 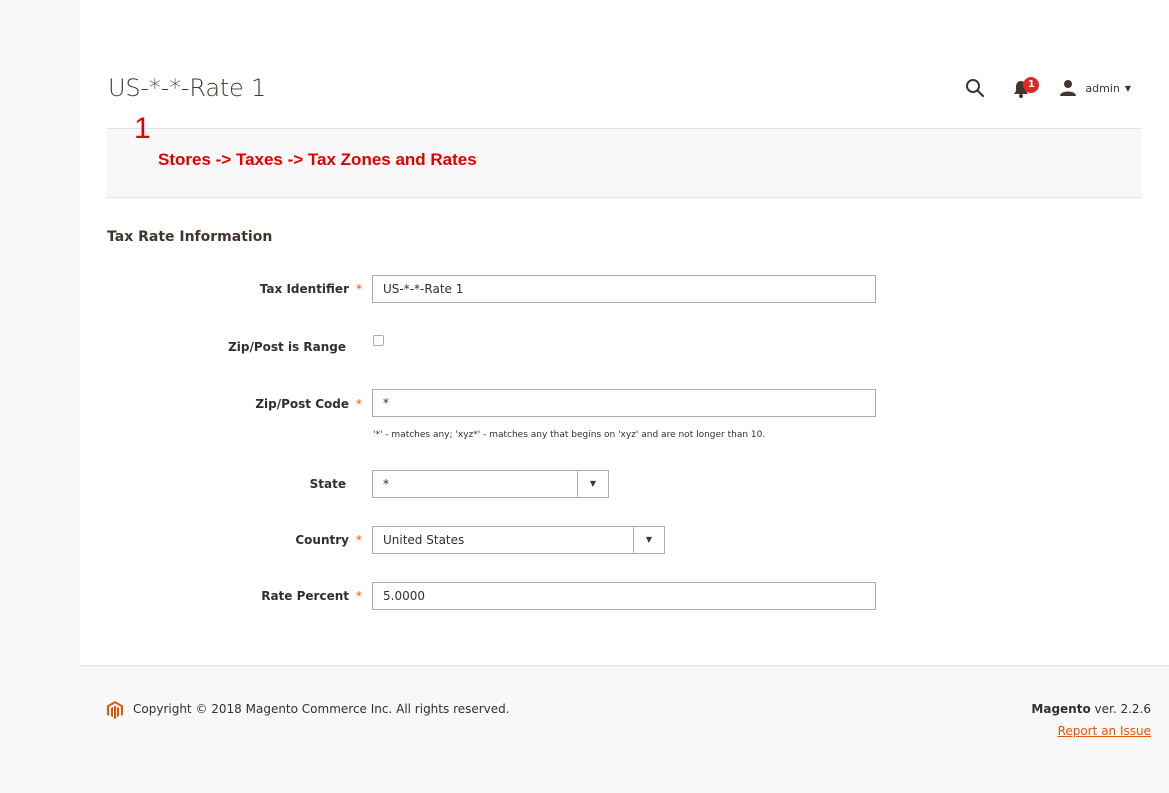 I want to click on tax-identifier-input: US-*-*-Rate 1, so click(x=624, y=289).